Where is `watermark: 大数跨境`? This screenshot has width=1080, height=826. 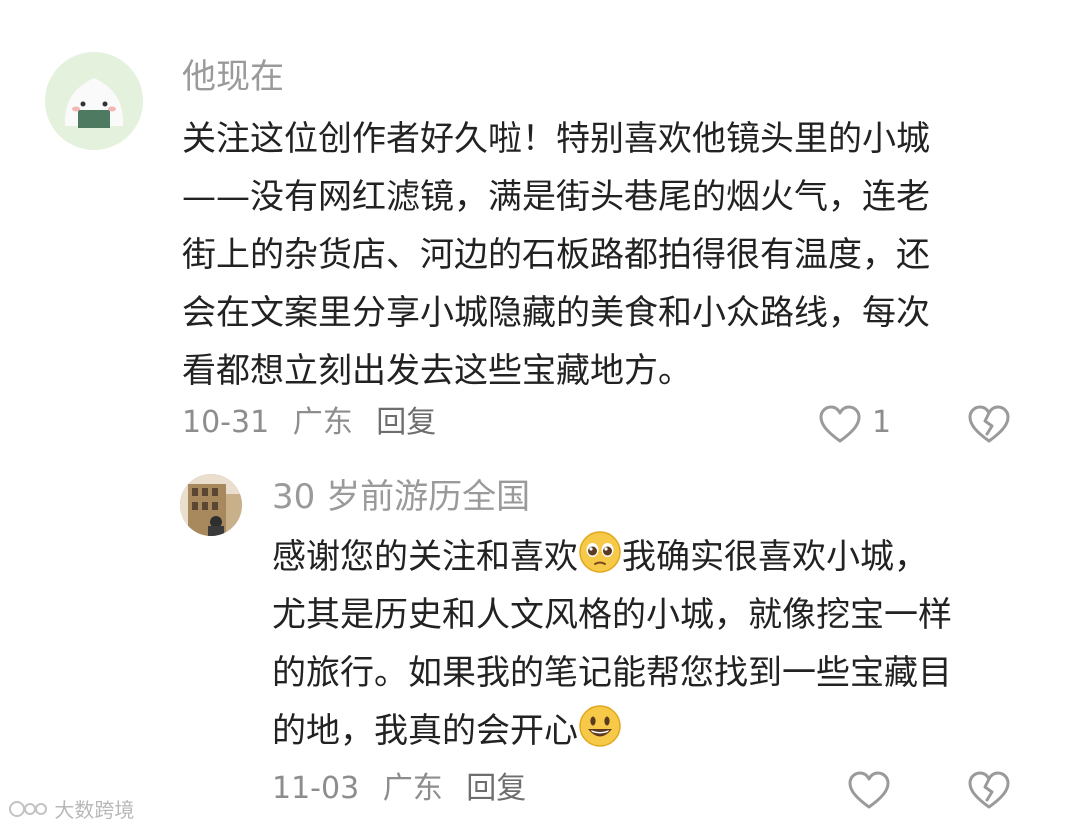 watermark: 大数跨境 is located at coordinates (71, 808).